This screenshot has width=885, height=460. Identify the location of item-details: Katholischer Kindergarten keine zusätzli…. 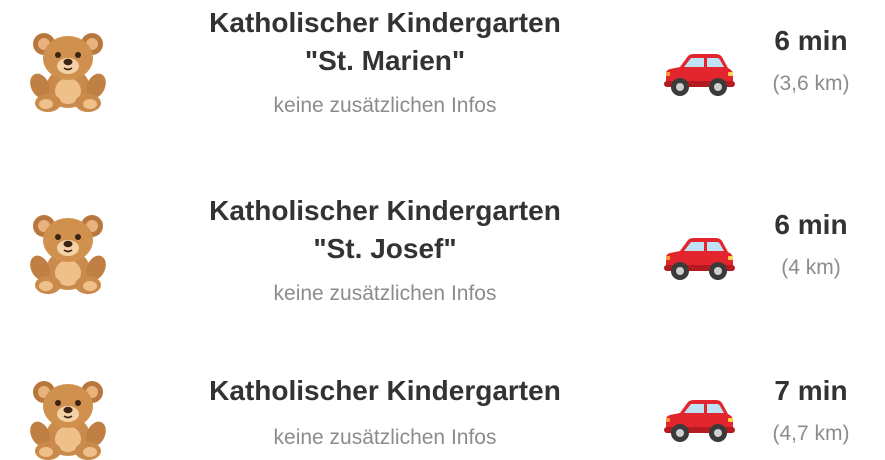
(385, 412).